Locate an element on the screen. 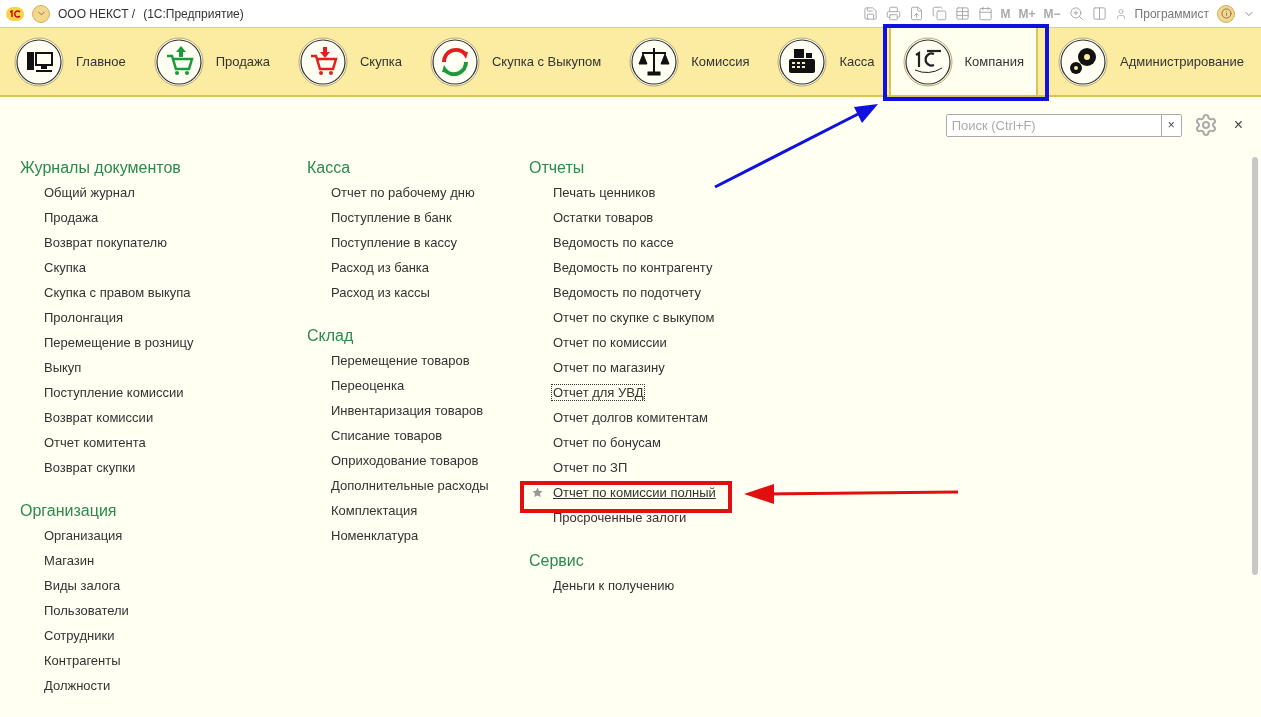 The image size is (1261, 717). printer-icon is located at coordinates (893, 13).